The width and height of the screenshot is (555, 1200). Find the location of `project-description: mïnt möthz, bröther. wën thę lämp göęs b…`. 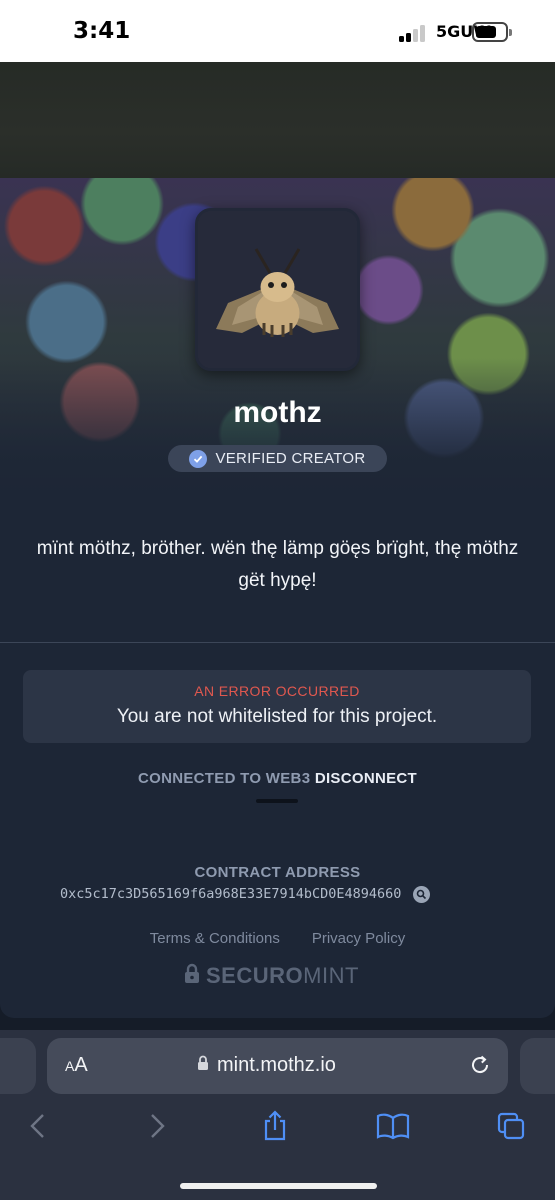

project-description: mïnt möthz, bröther. wën thę lämp göęs b… is located at coordinates (277, 564).